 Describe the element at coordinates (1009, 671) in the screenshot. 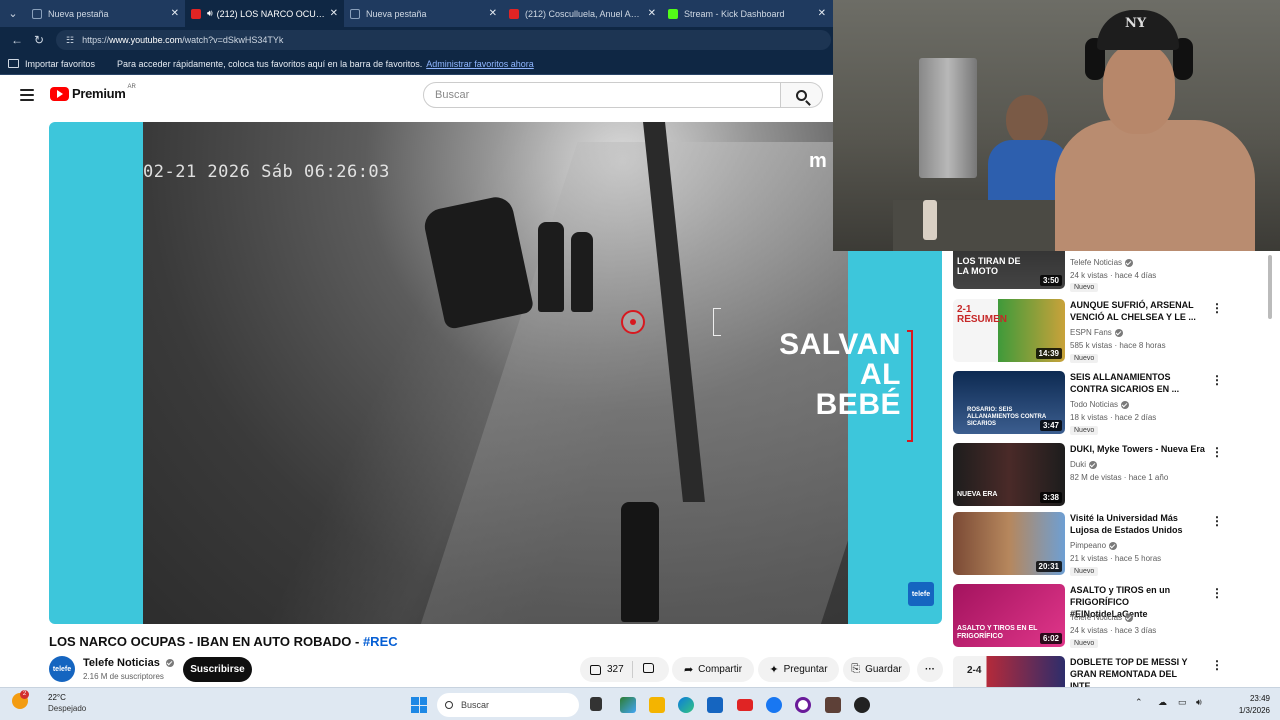

I see `video-thumbnail: 2-4` at that location.